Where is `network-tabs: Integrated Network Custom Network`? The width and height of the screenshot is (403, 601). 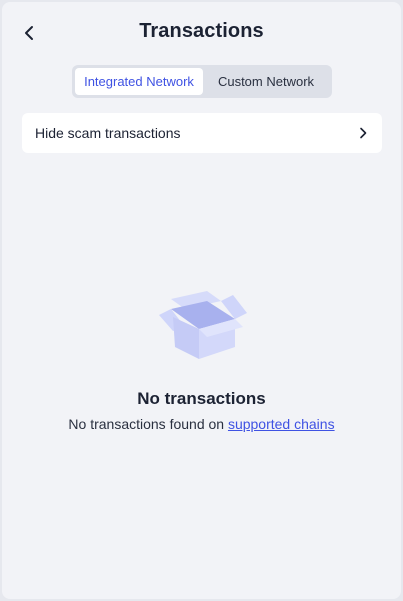 network-tabs: Integrated Network Custom Network is located at coordinates (202, 81).